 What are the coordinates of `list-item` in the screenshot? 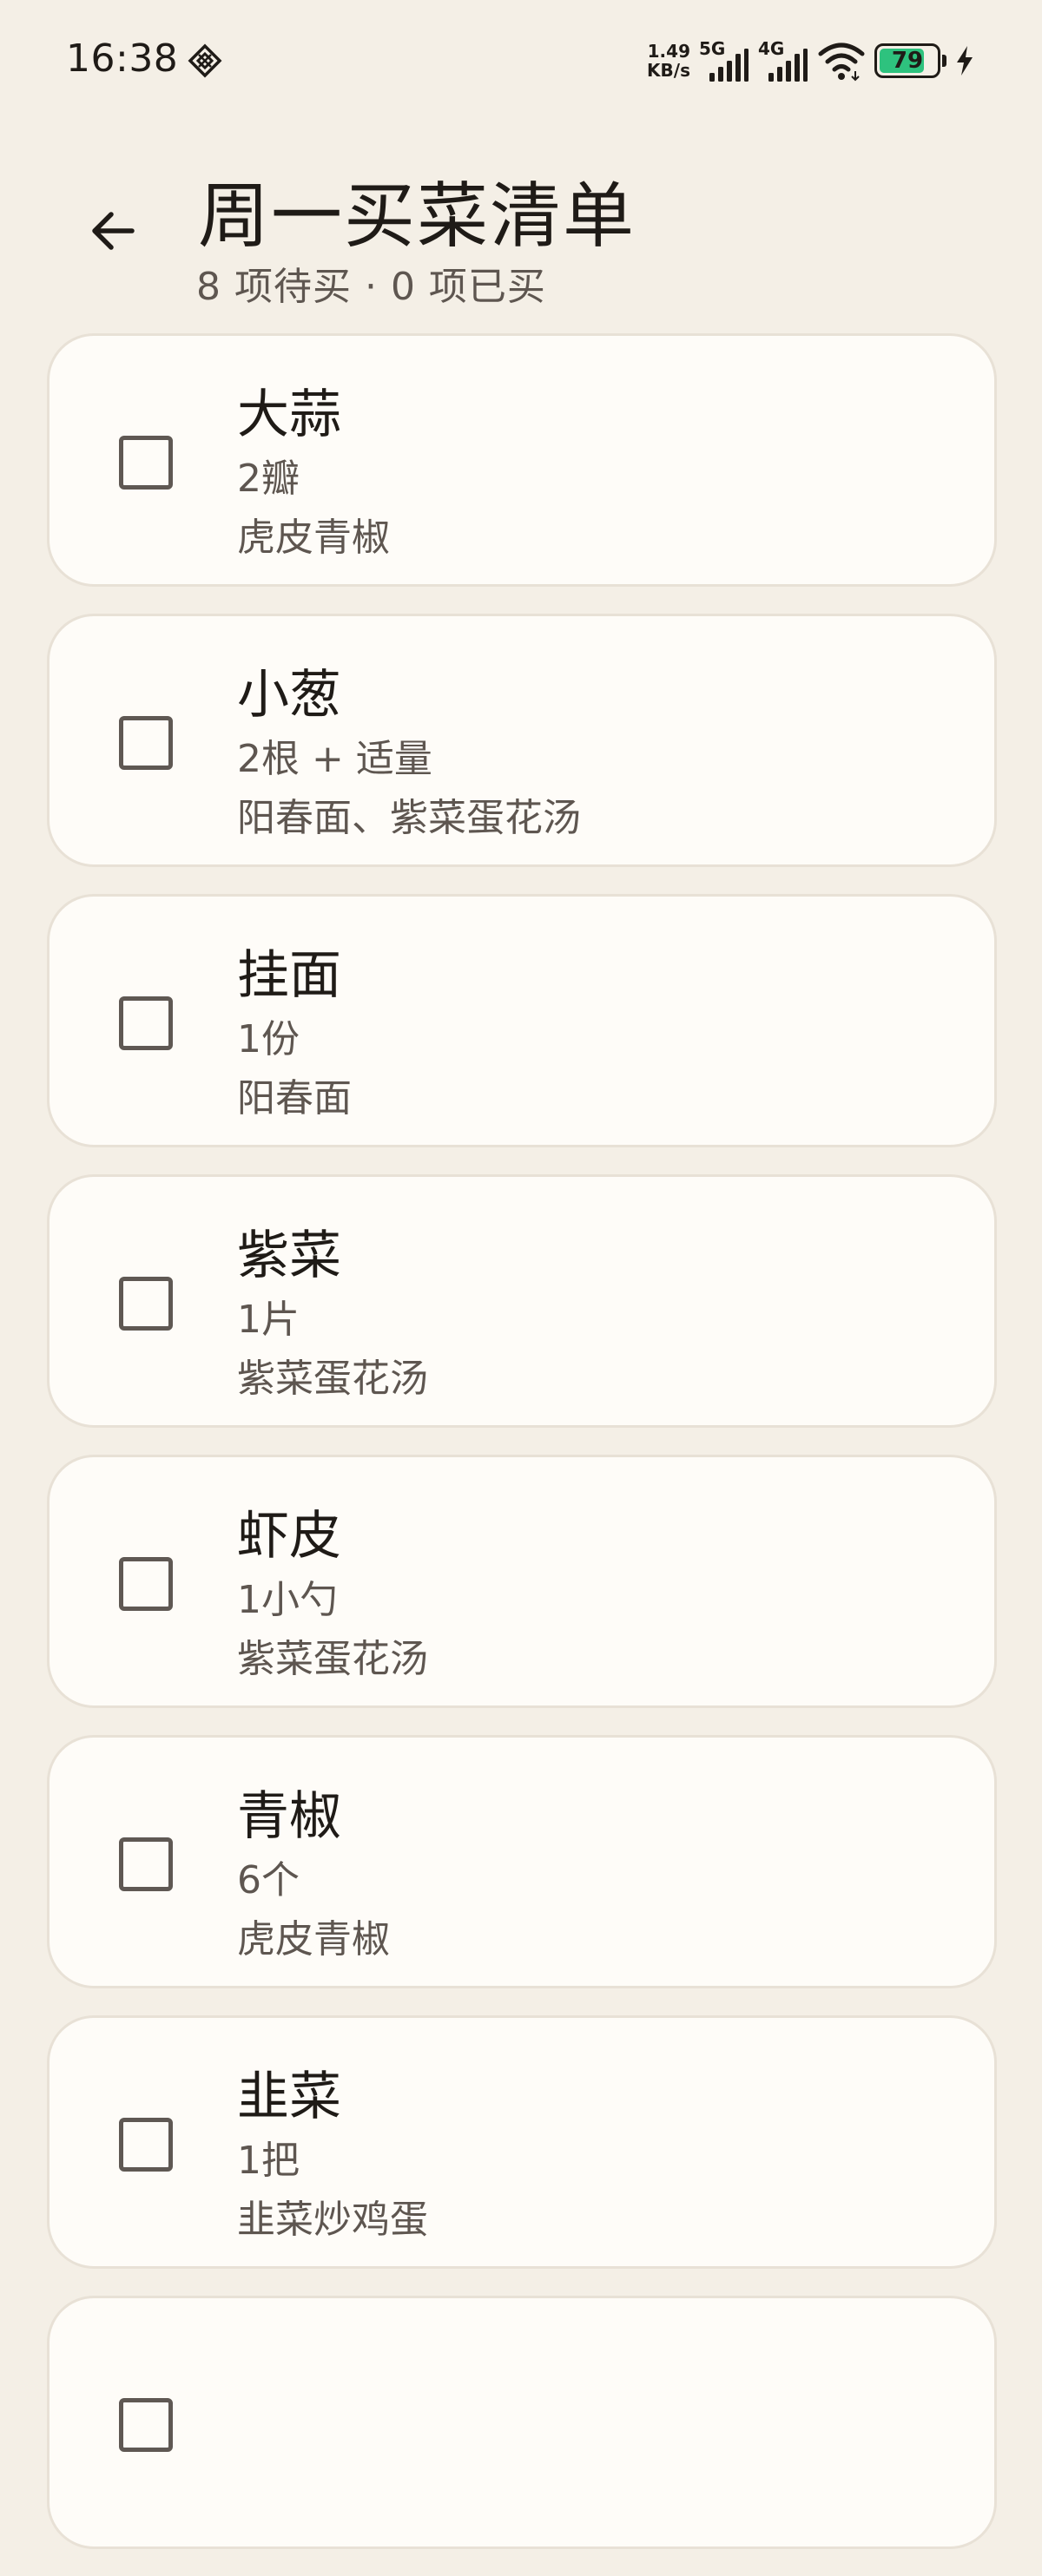 It's located at (522, 2422).